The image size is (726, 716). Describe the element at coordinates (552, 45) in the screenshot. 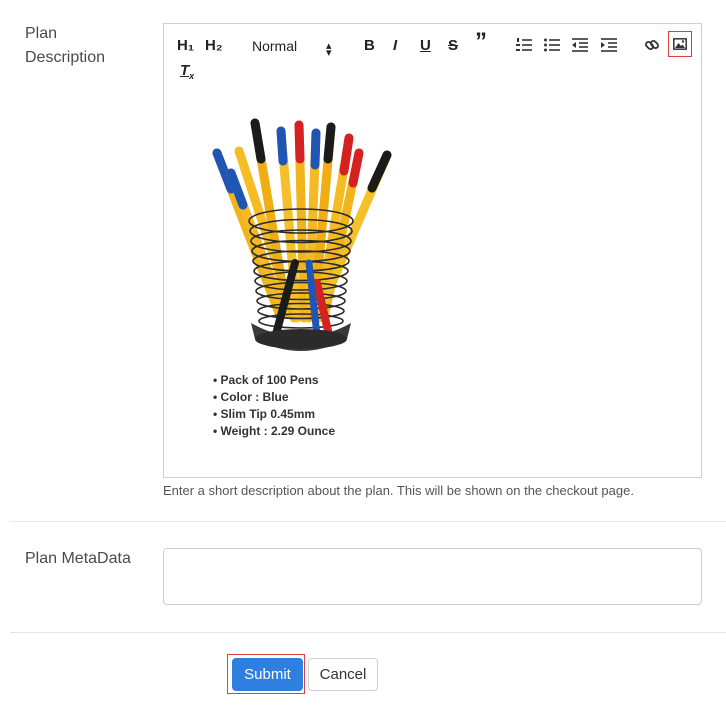

I see `bullet-list-icon` at that location.